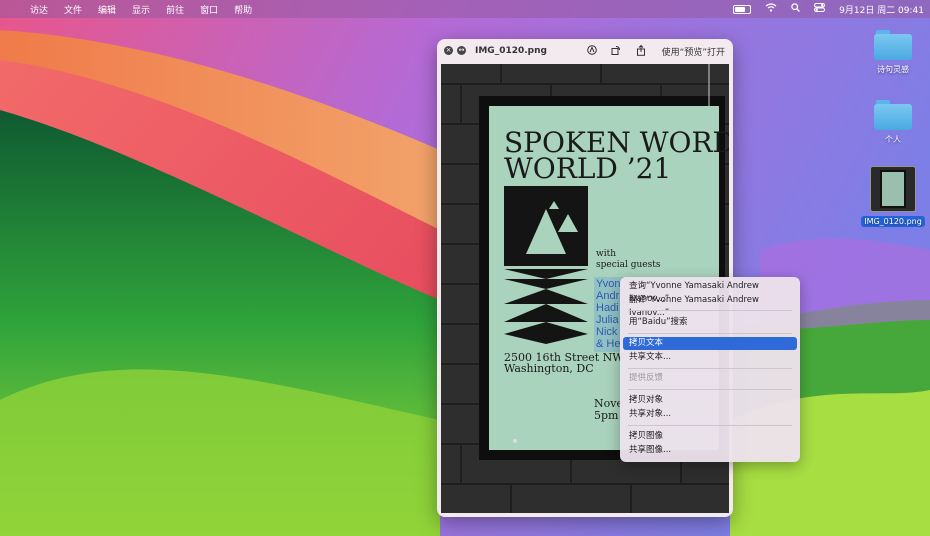 The height and width of the screenshot is (536, 930). I want to click on desktop-item-label: 诗句灵感, so click(893, 69).